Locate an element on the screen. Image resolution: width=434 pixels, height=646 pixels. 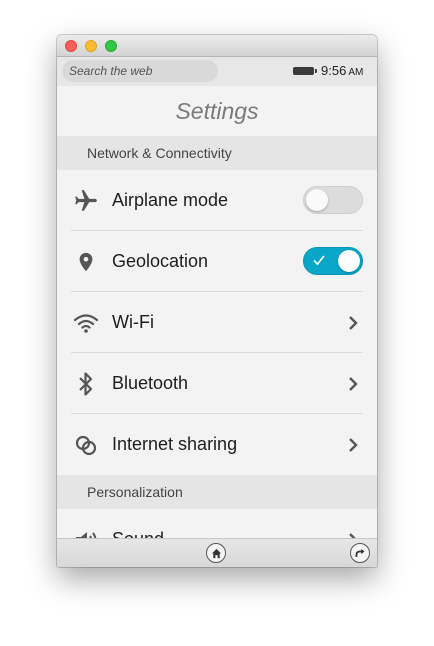
settings-row-internet-sharing: Internet sharing is located at coordinates (217, 444).